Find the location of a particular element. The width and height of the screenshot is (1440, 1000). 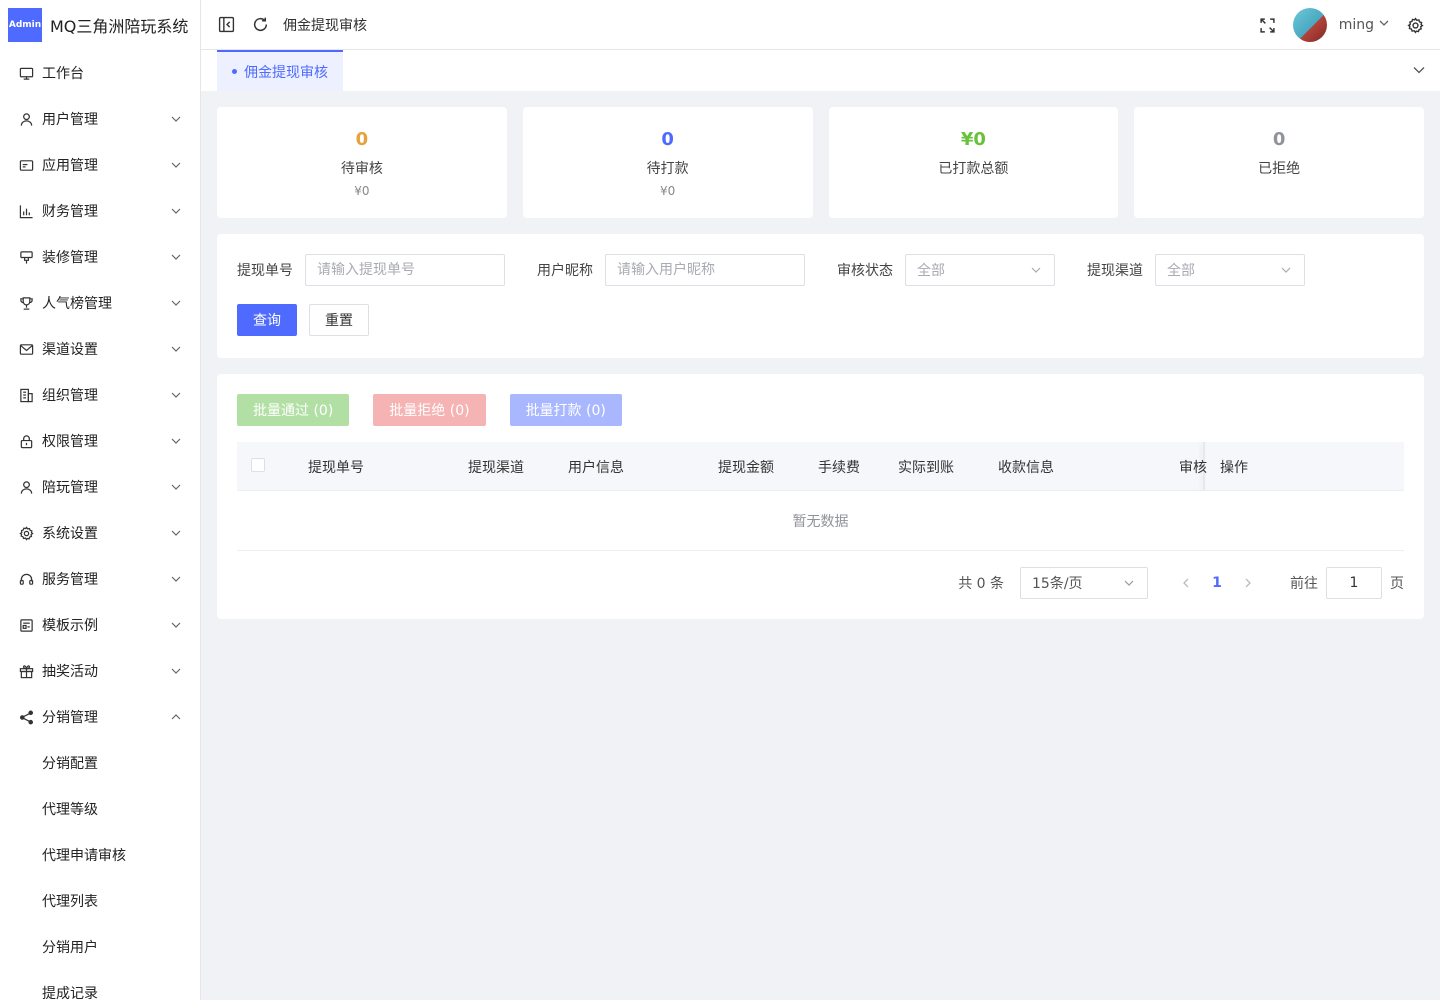

stat-label: 待打款 is located at coordinates (667, 169).